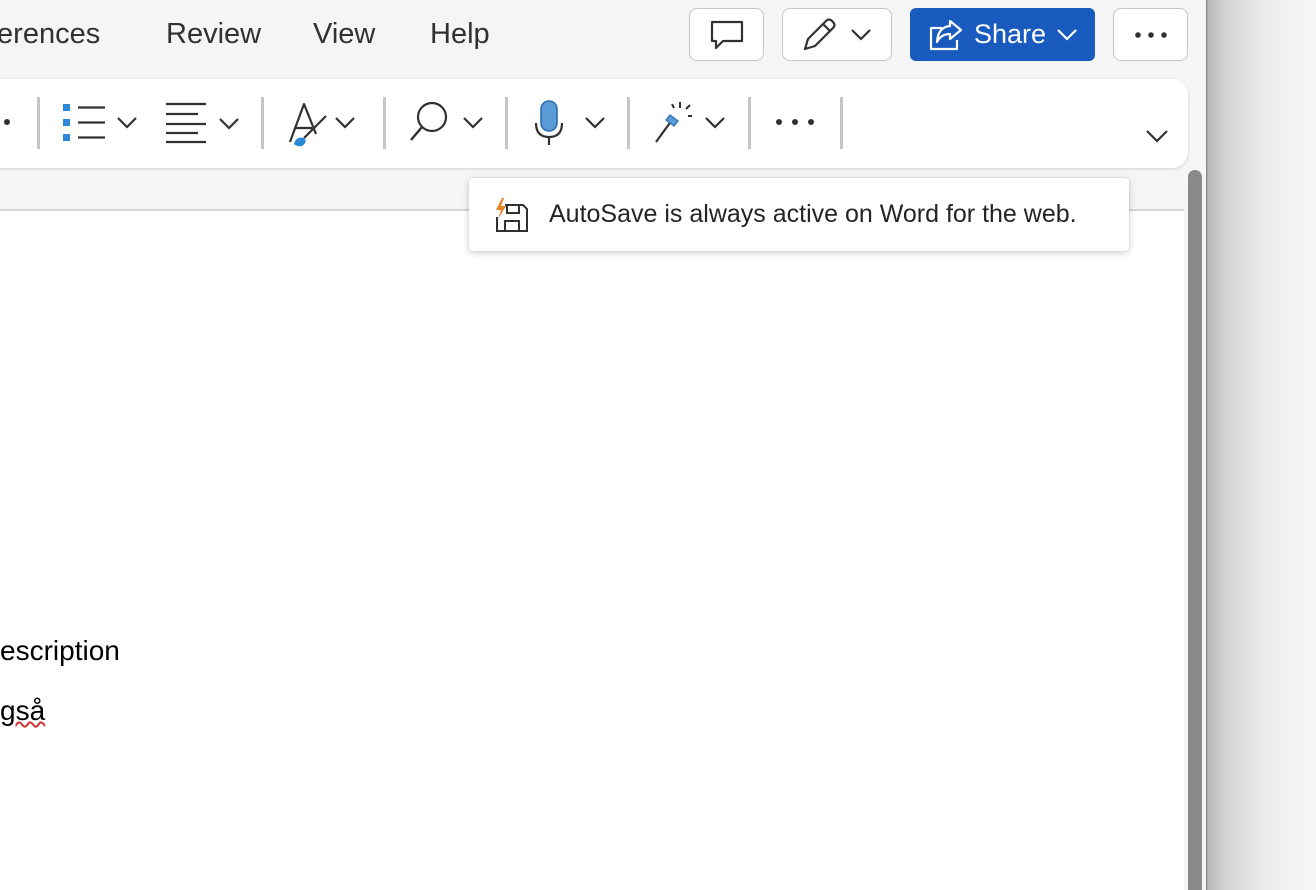 This screenshot has height=890, width=1316. What do you see at coordinates (344, 34) in the screenshot?
I see `tab-view: View` at bounding box center [344, 34].